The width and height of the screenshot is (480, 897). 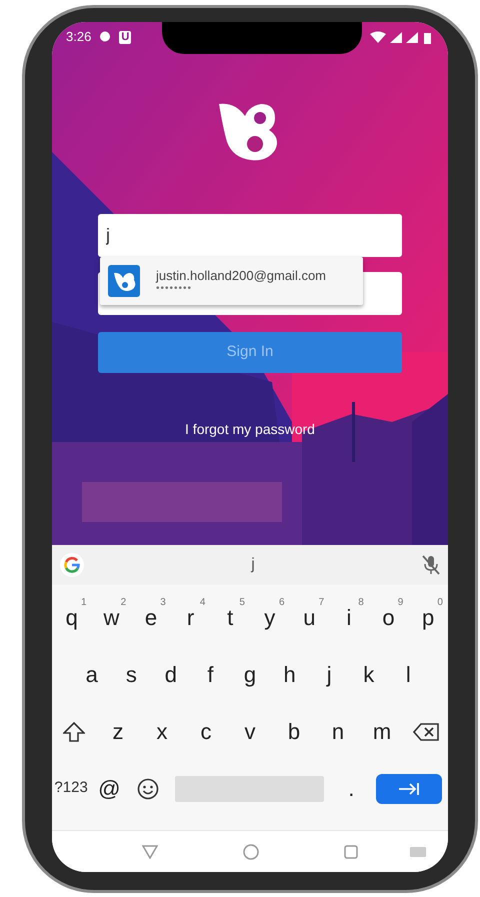 What do you see at coordinates (125, 37) in the screenshot?
I see `app-badge: U` at bounding box center [125, 37].